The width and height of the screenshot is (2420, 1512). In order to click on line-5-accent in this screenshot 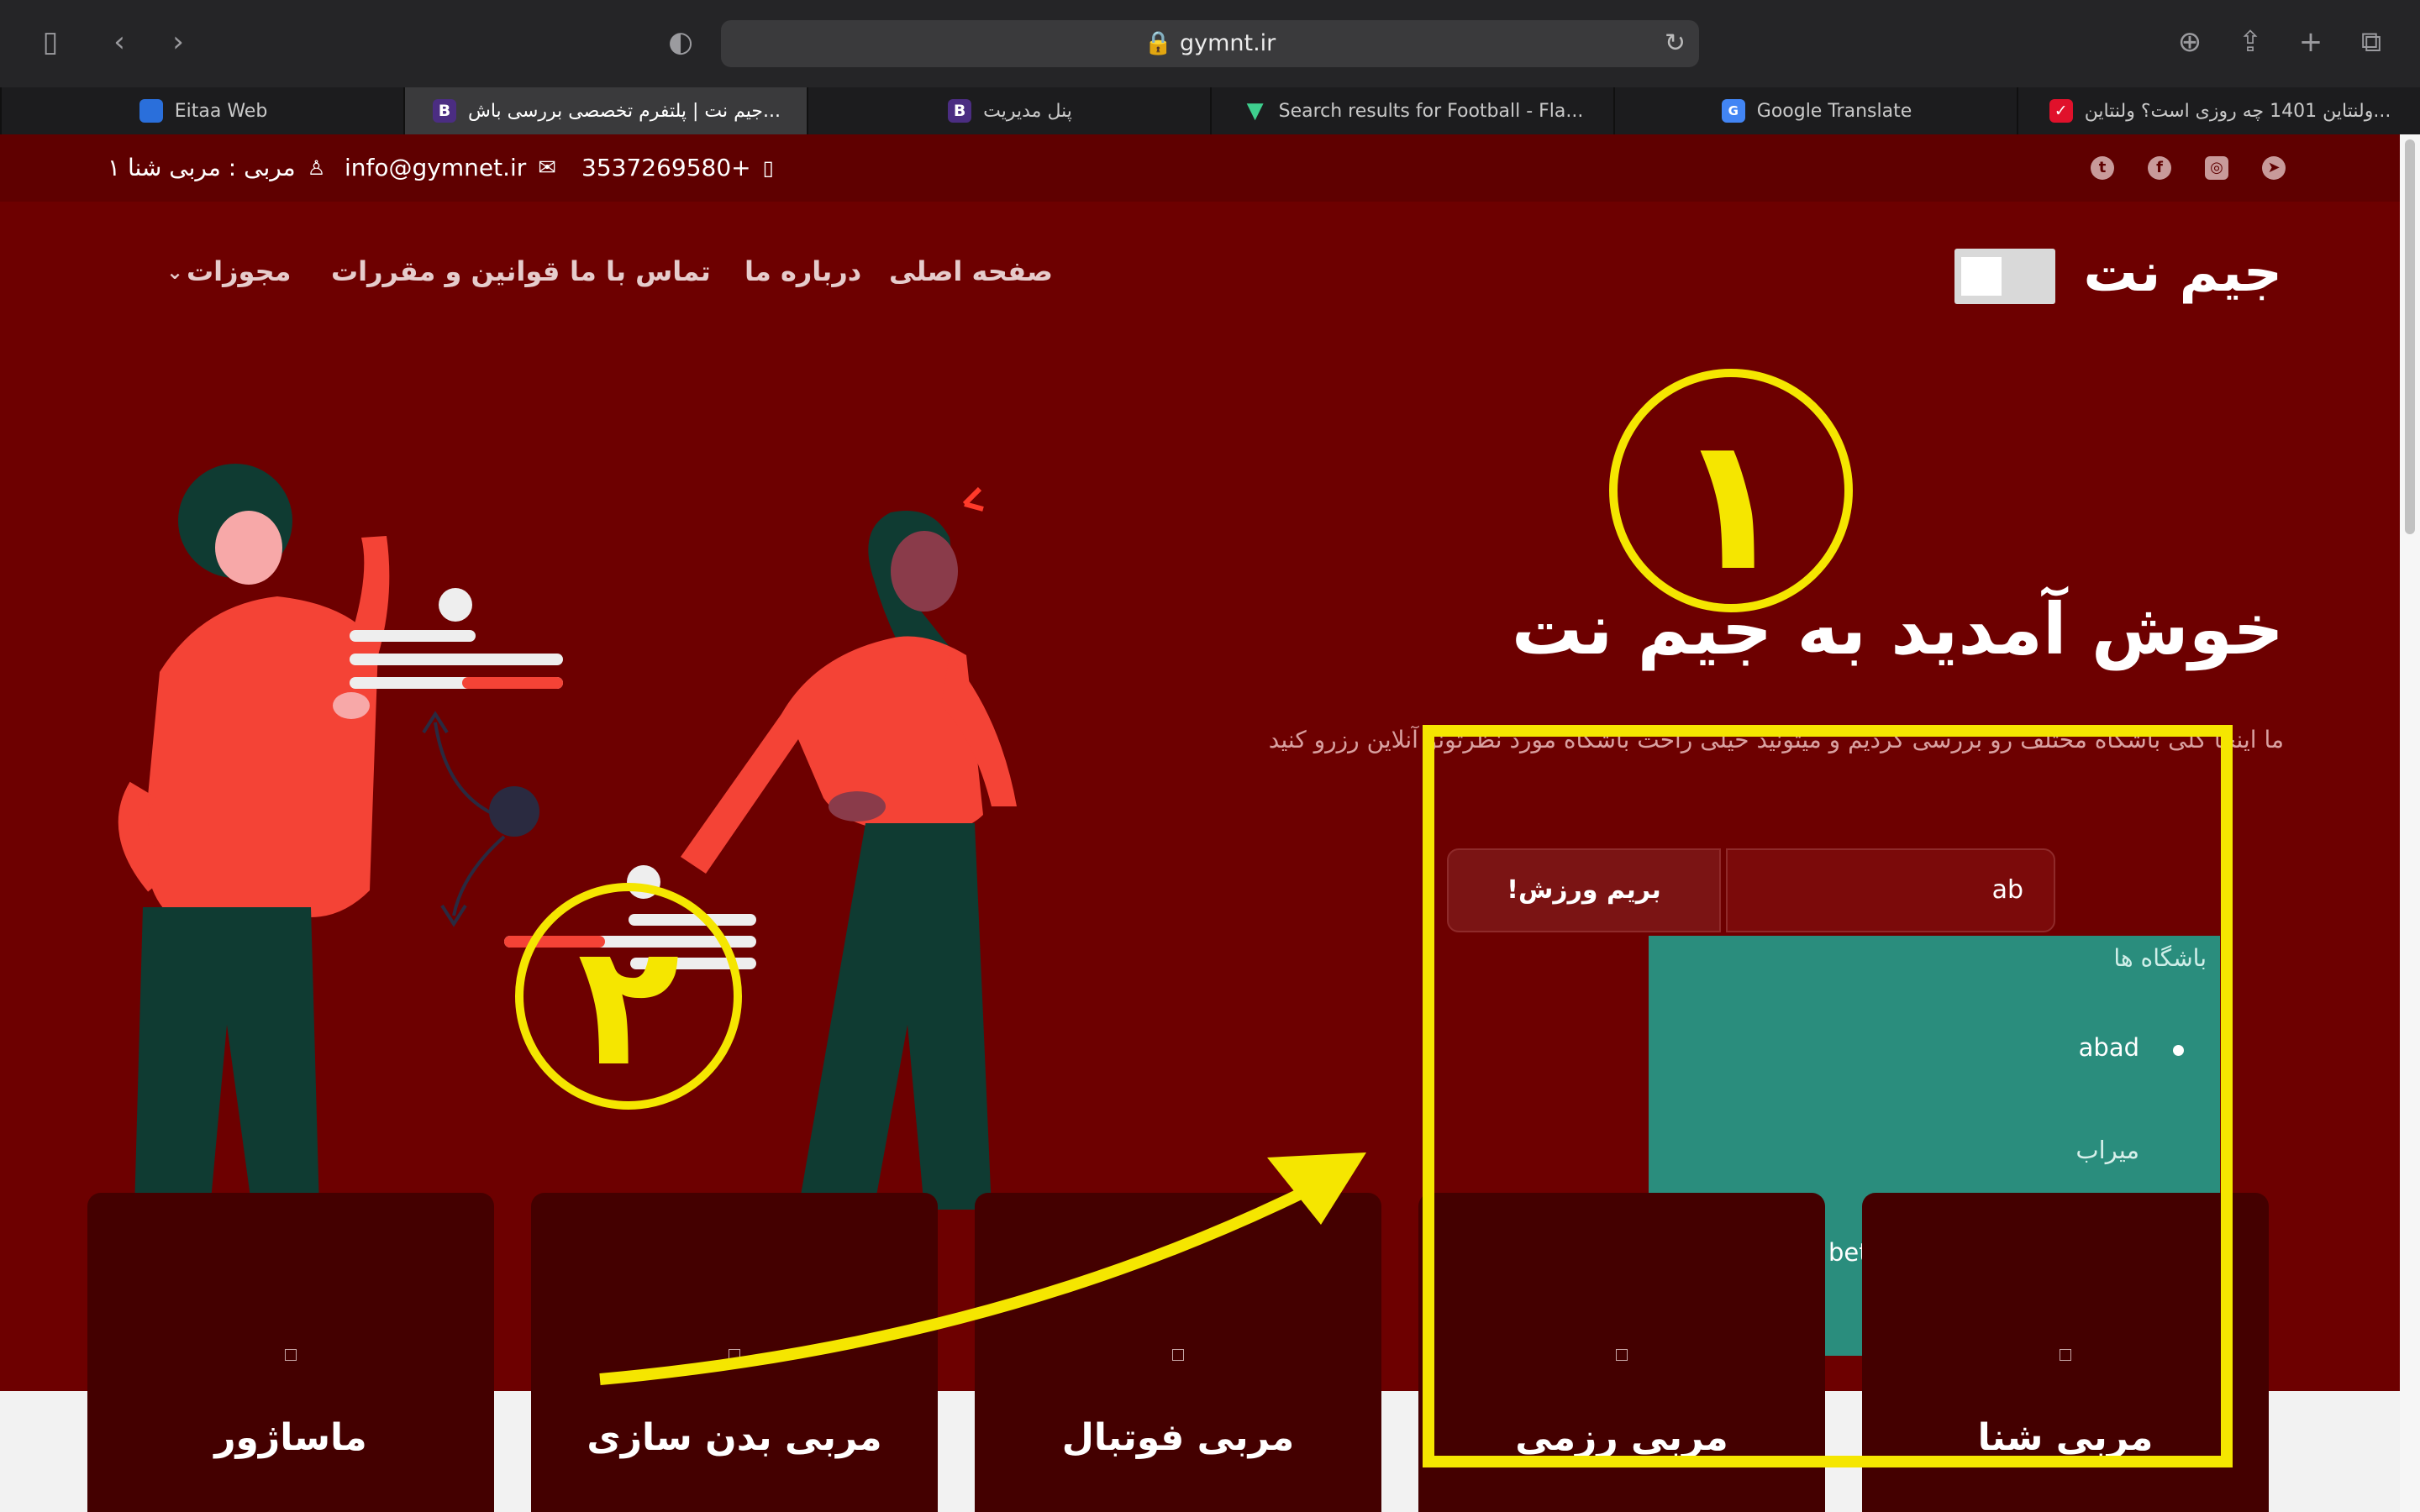, I will do `click(554, 942)`.